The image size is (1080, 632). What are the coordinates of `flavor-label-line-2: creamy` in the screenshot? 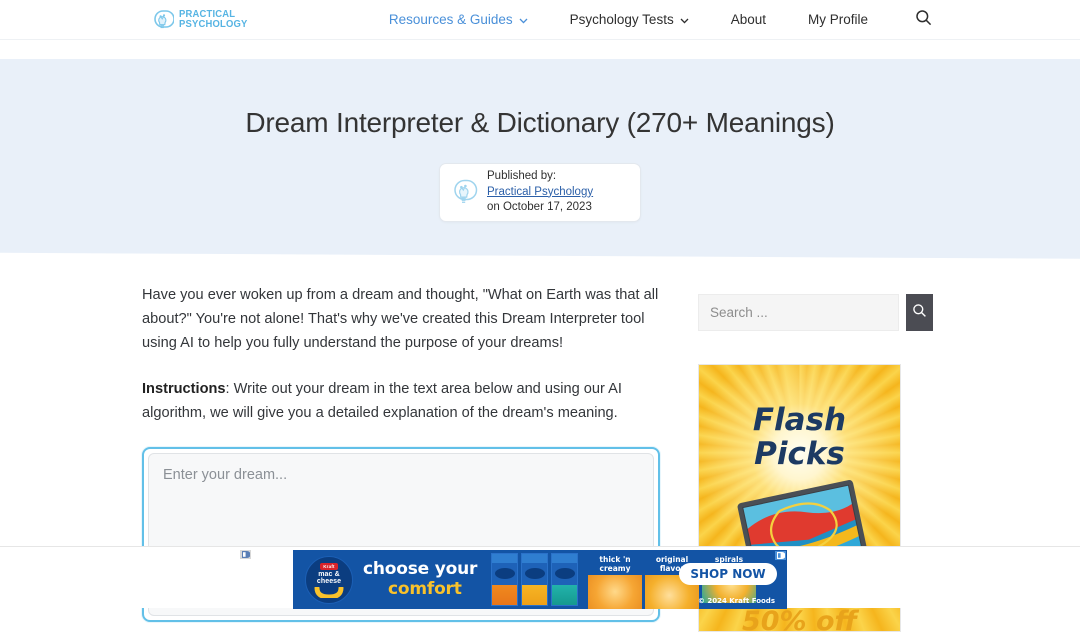 It's located at (615, 568).